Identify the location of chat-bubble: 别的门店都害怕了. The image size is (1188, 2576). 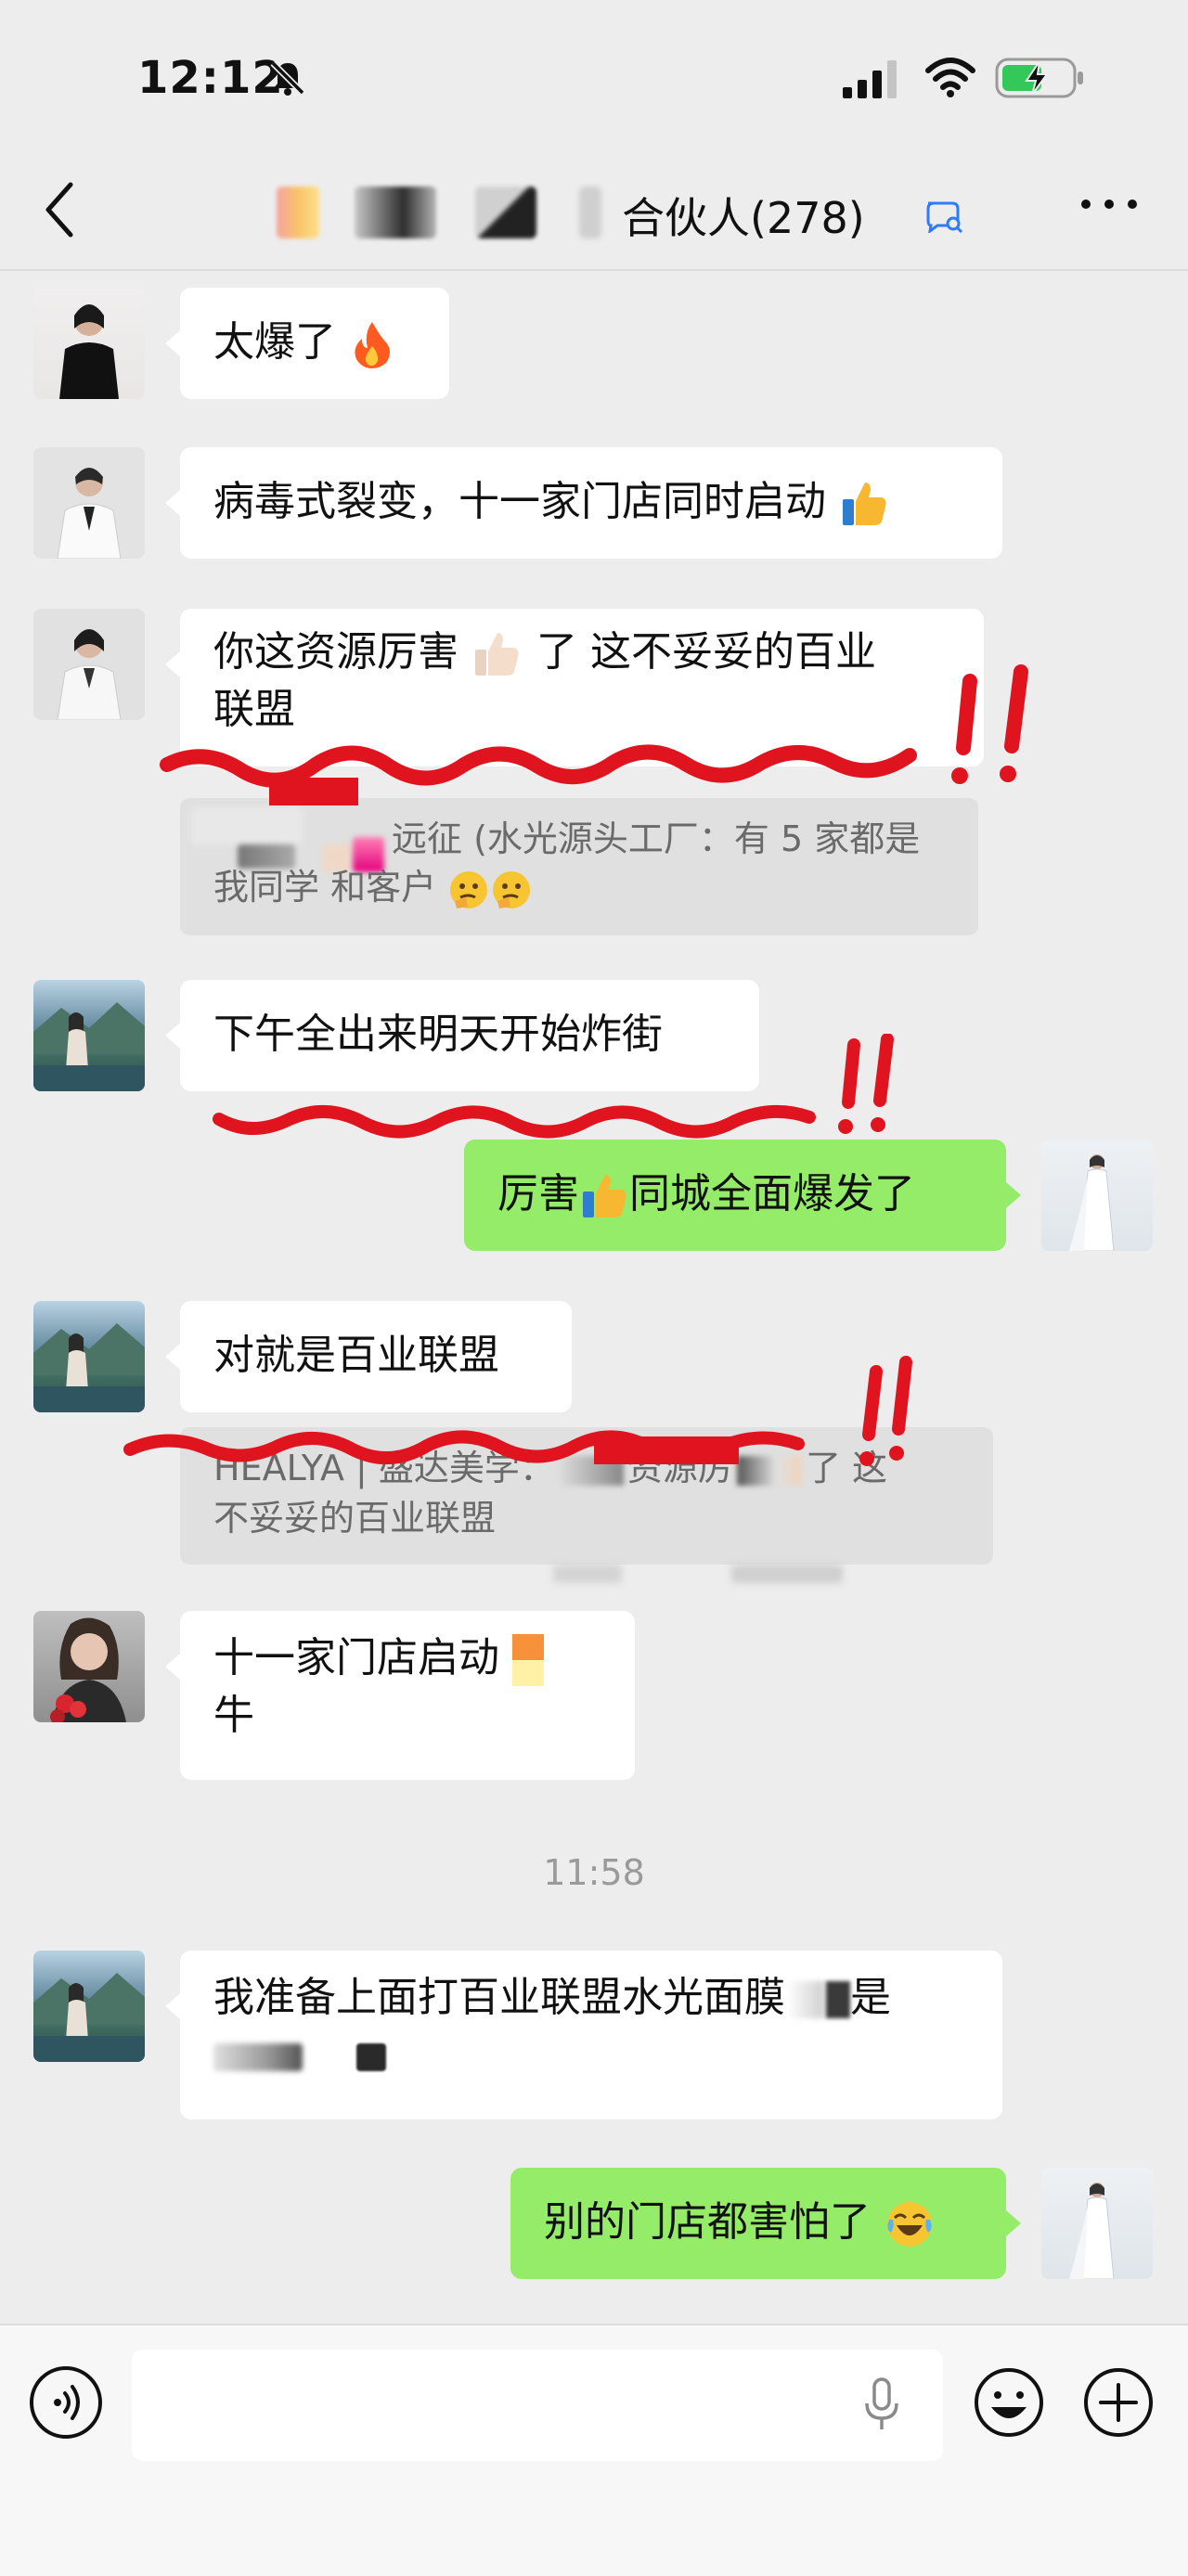
(758, 2223).